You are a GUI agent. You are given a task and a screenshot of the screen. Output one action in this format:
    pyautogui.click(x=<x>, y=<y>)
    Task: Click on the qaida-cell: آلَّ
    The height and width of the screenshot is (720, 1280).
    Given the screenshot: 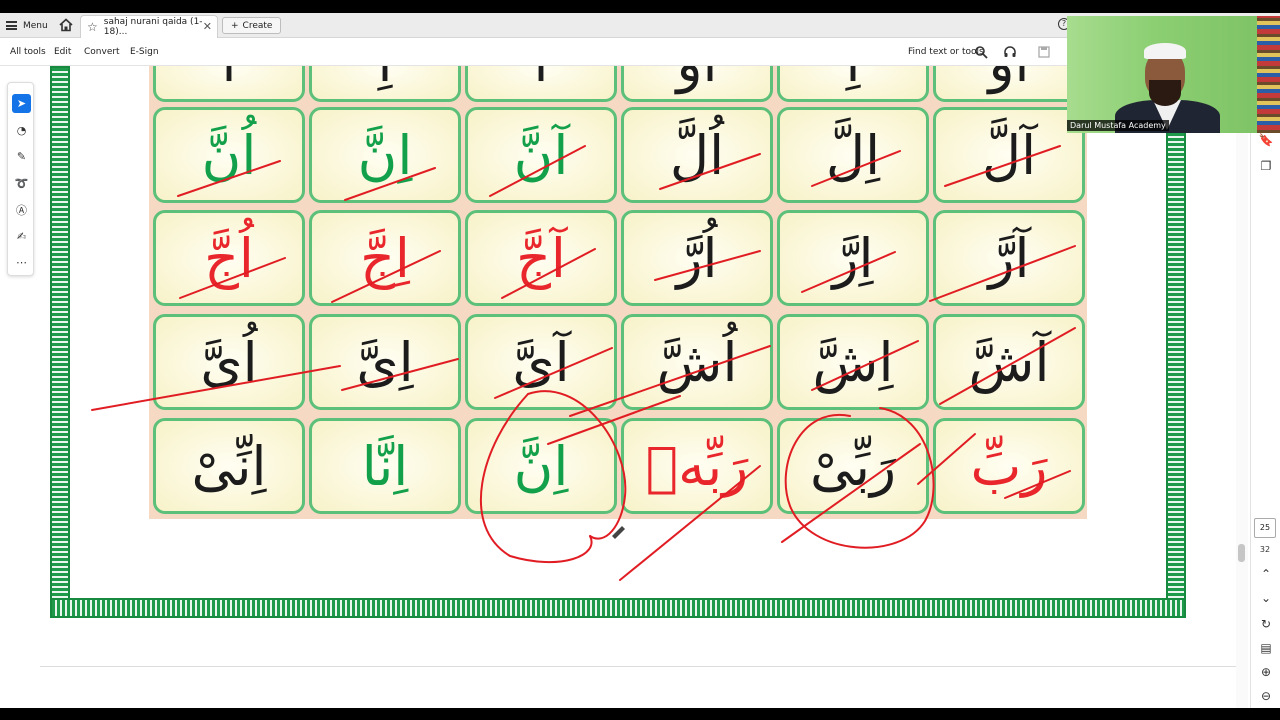 What is the action you would take?
    pyautogui.click(x=1009, y=155)
    